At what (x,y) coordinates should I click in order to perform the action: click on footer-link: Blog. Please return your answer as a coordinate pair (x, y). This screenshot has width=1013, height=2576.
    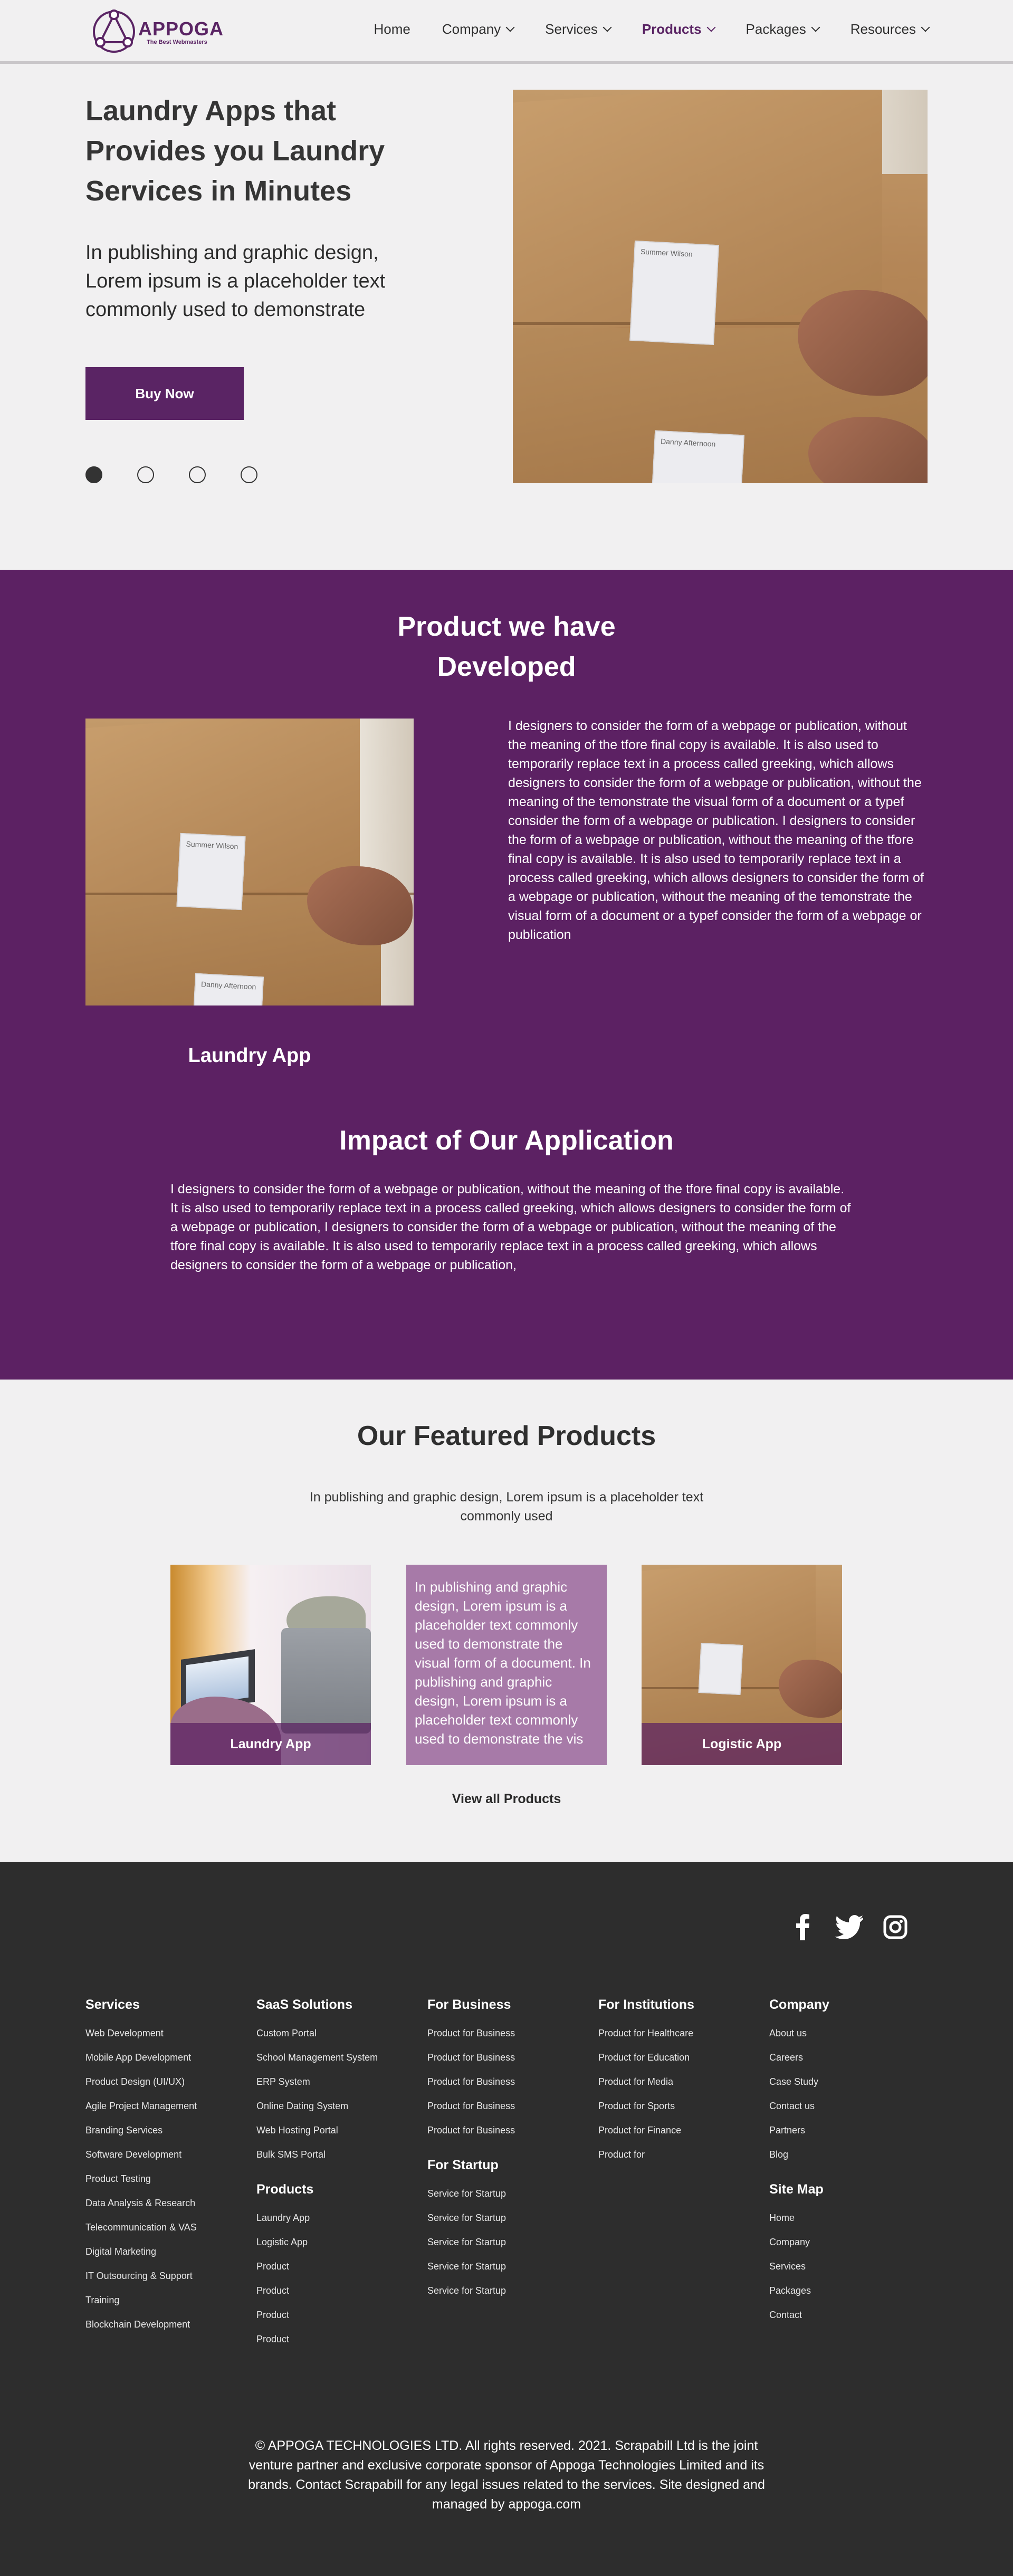
    Looking at the image, I should click on (799, 2154).